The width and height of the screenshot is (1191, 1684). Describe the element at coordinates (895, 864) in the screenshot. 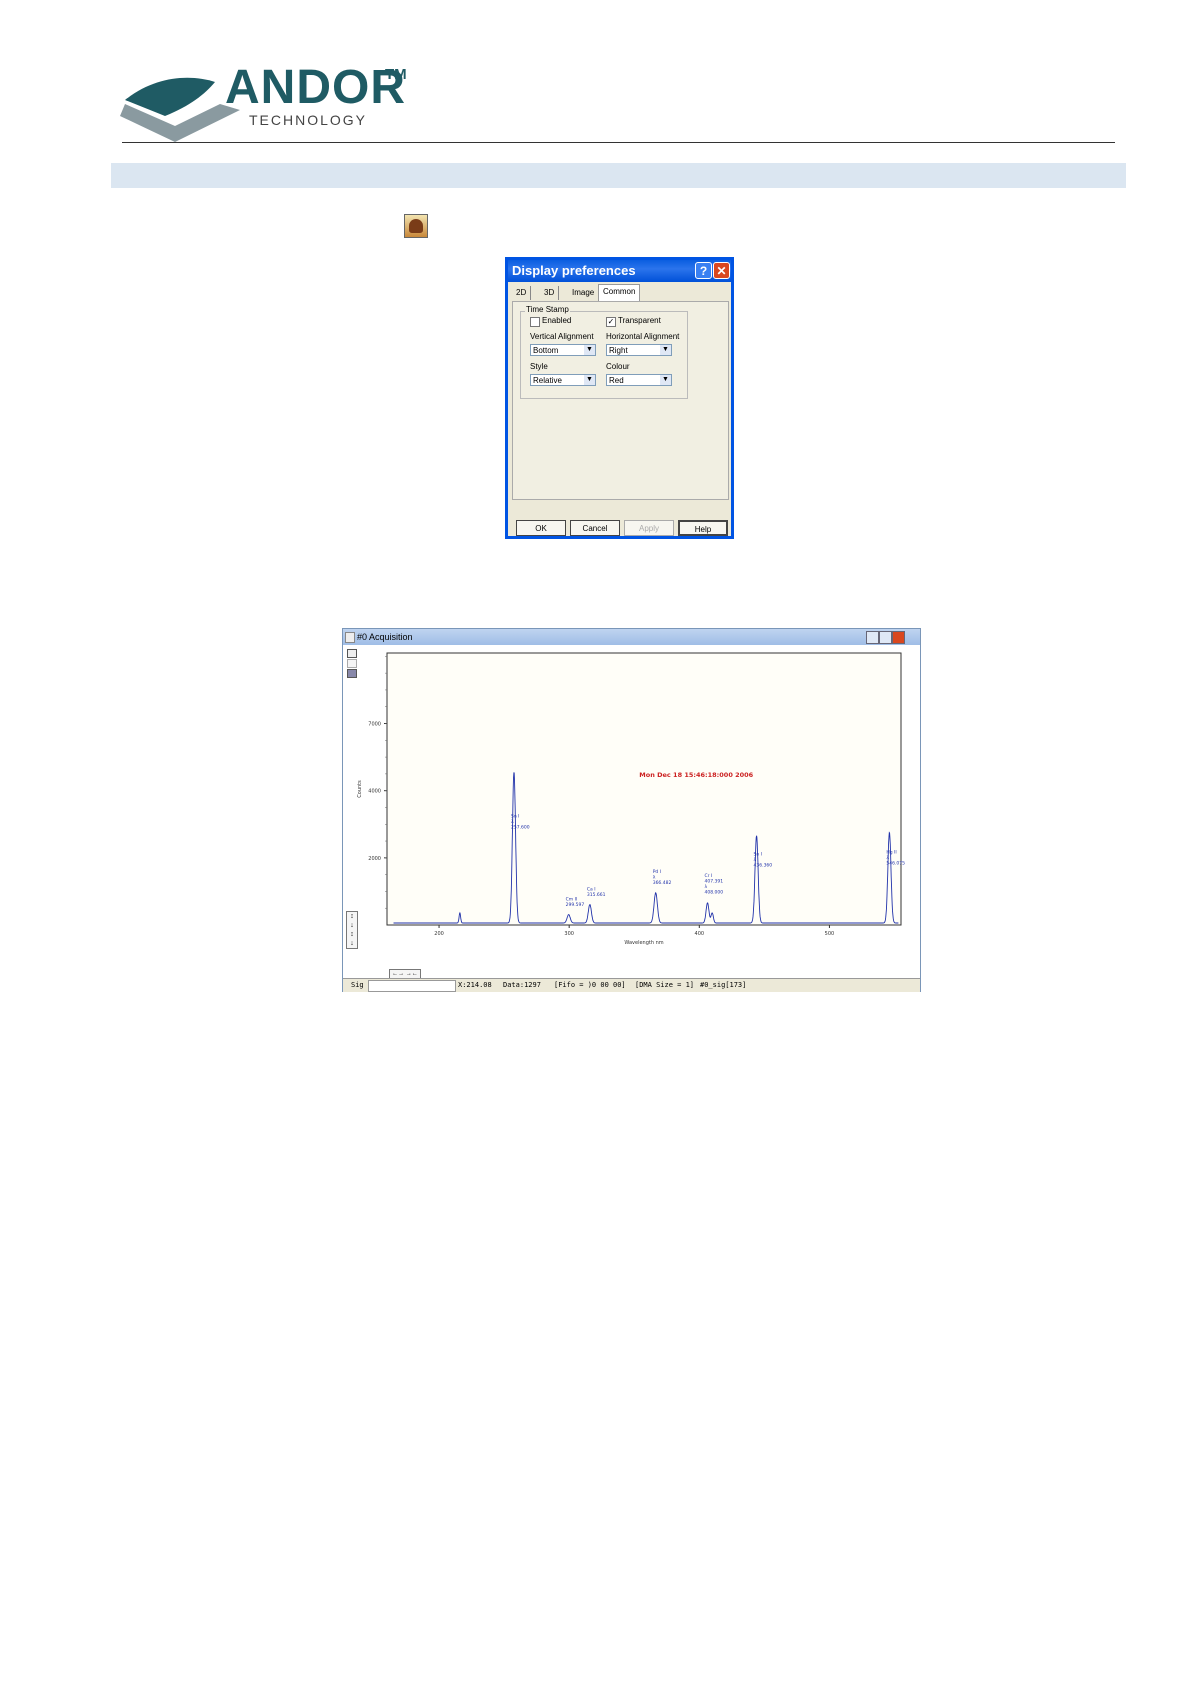

I see `peak-label: 546.075` at that location.